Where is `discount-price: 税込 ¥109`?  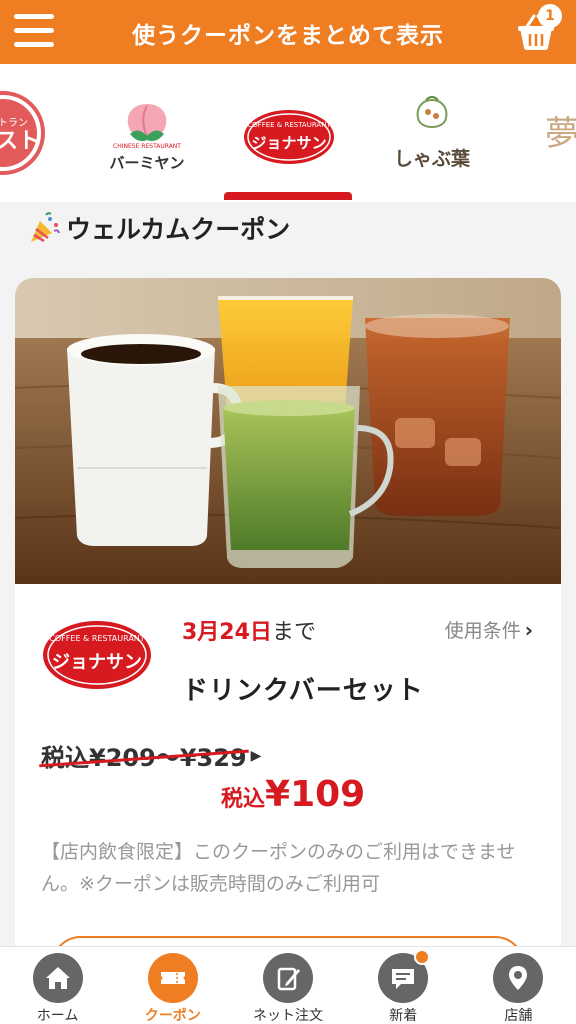 discount-price: 税込 ¥109 is located at coordinates (293, 794).